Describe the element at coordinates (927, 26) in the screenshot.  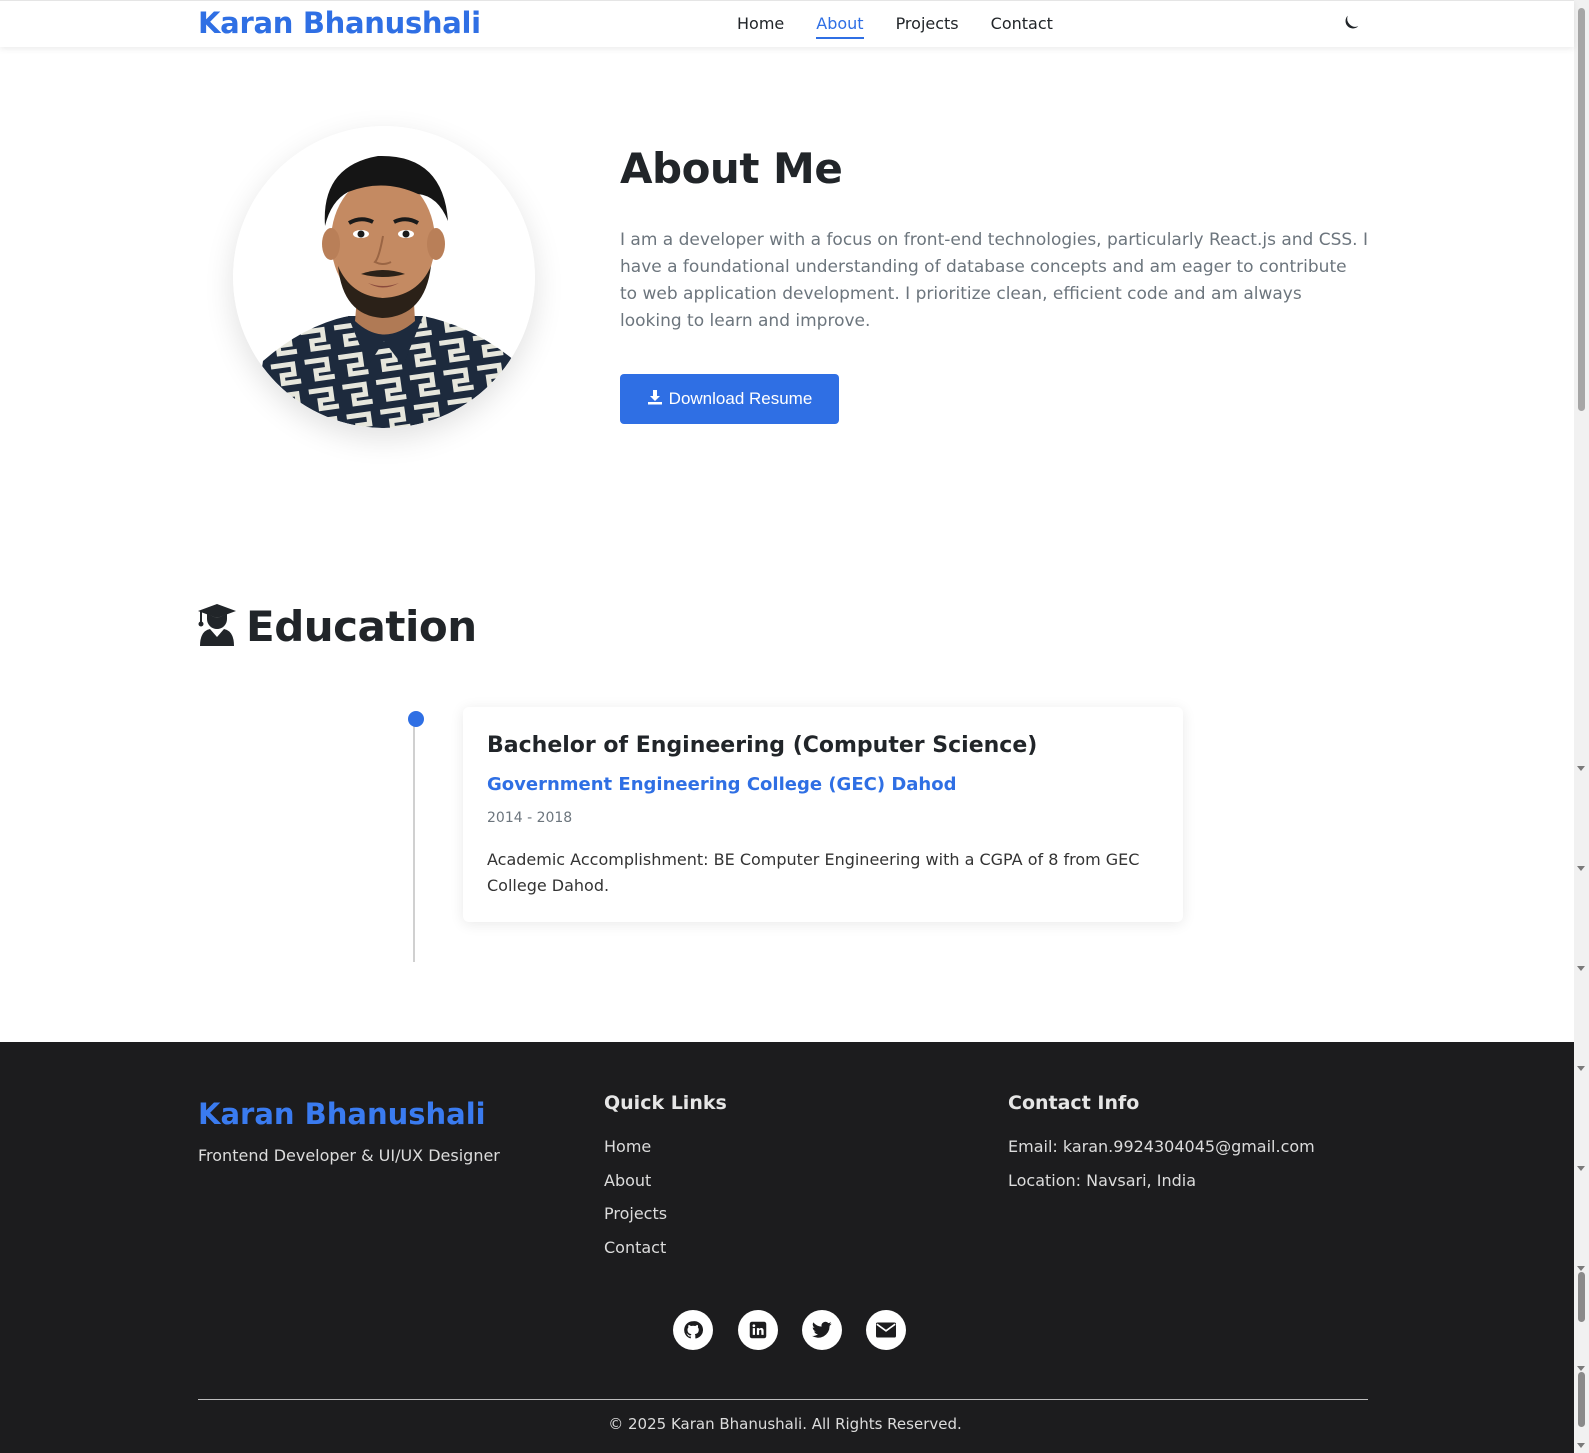
I see `nav-link-projects: Projects` at that location.